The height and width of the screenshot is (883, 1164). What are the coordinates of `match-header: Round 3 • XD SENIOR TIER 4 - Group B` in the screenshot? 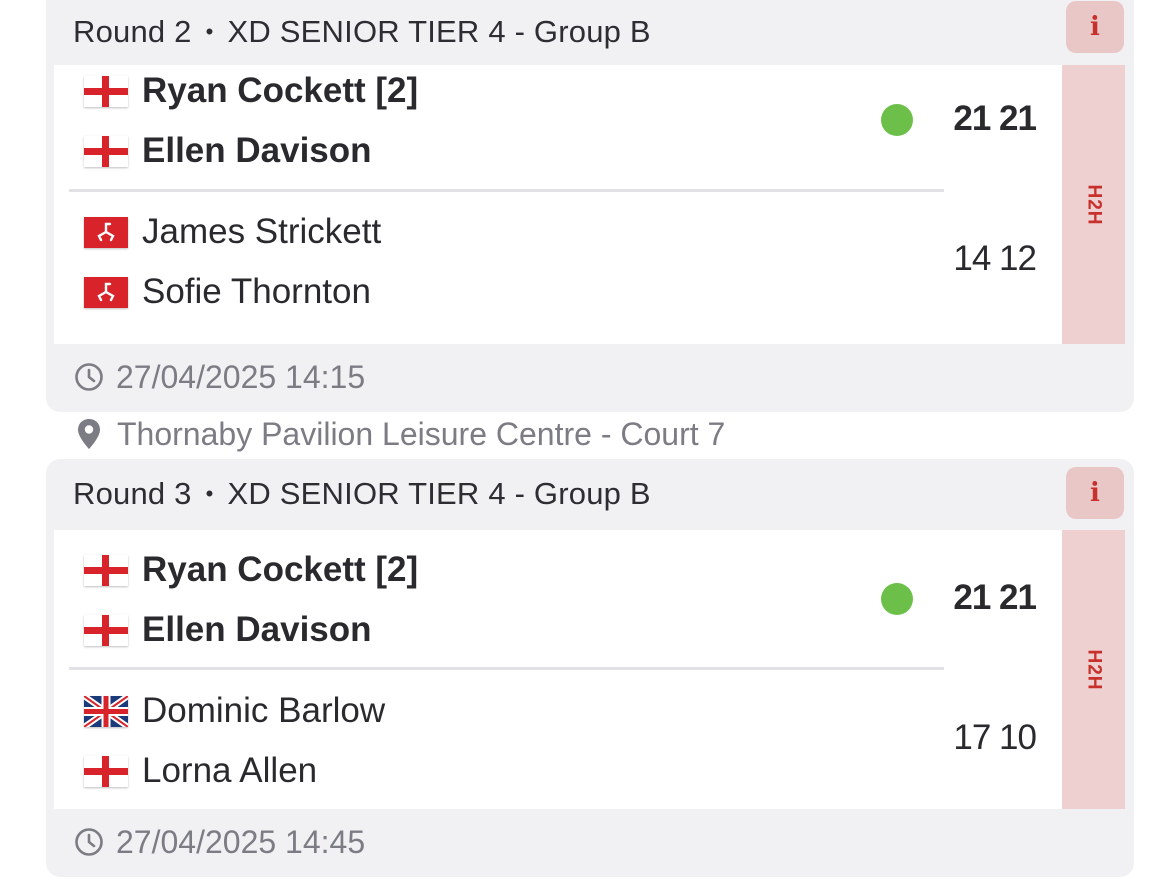 It's located at (590, 494).